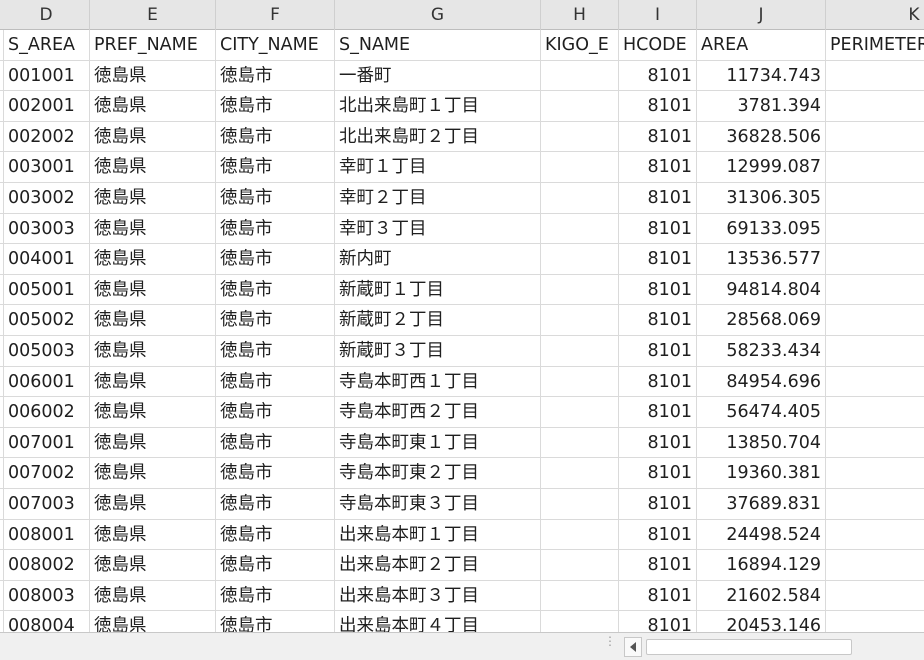 This screenshot has height=660, width=924. What do you see at coordinates (875, 596) in the screenshot?
I see `table-cell: 633.88` at bounding box center [875, 596].